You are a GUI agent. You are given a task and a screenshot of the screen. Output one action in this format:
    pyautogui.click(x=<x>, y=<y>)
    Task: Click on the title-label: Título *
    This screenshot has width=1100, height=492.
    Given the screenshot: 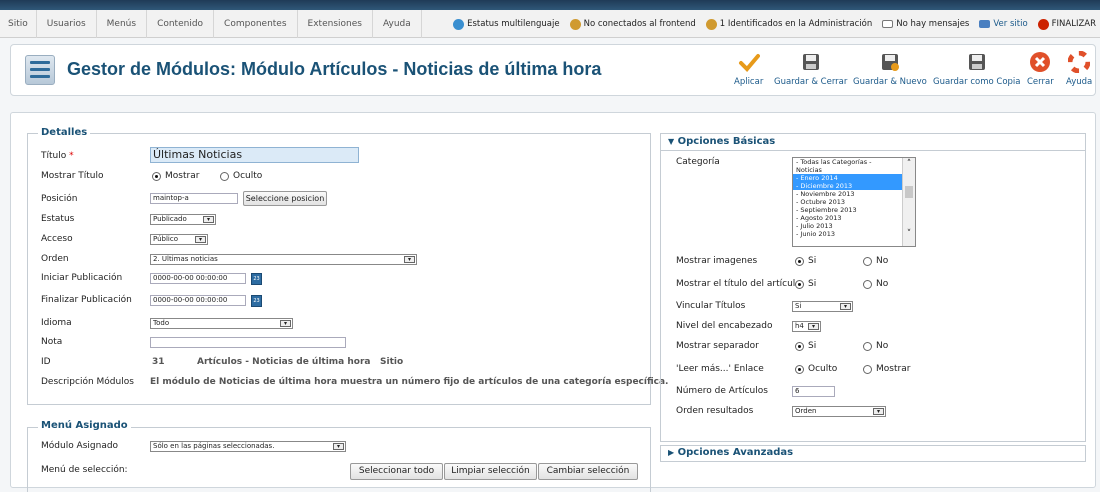 What is the action you would take?
    pyautogui.click(x=57, y=156)
    